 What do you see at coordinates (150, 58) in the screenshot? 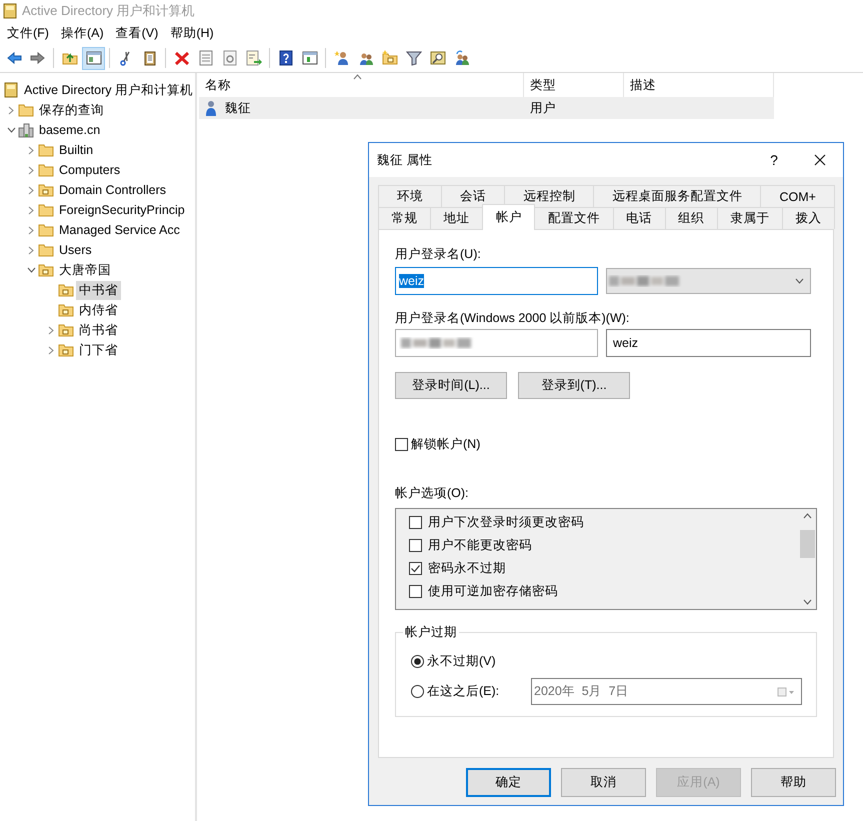
I see `clipboard-icon` at bounding box center [150, 58].